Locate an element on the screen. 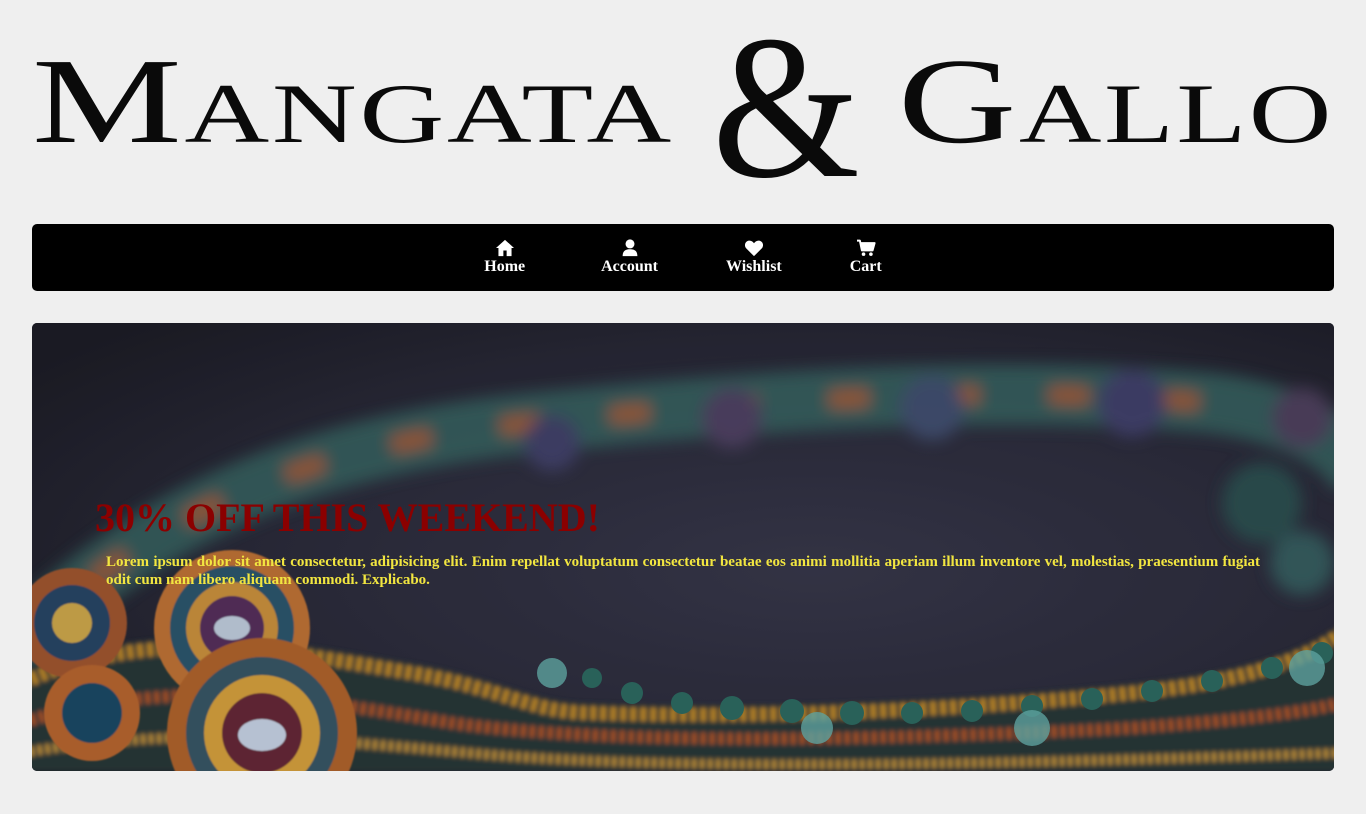 This screenshot has height=814, width=1366. nav-item-account: Account is located at coordinates (629, 257).